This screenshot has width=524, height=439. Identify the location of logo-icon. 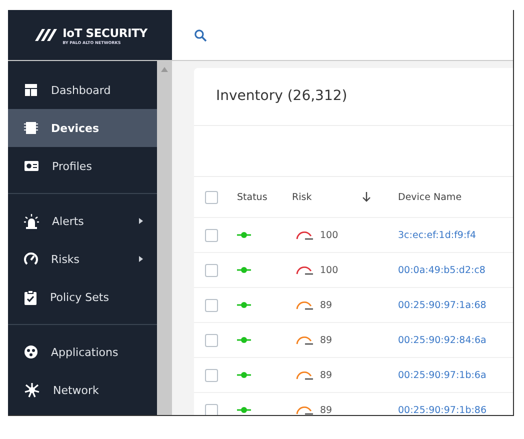
(45, 35).